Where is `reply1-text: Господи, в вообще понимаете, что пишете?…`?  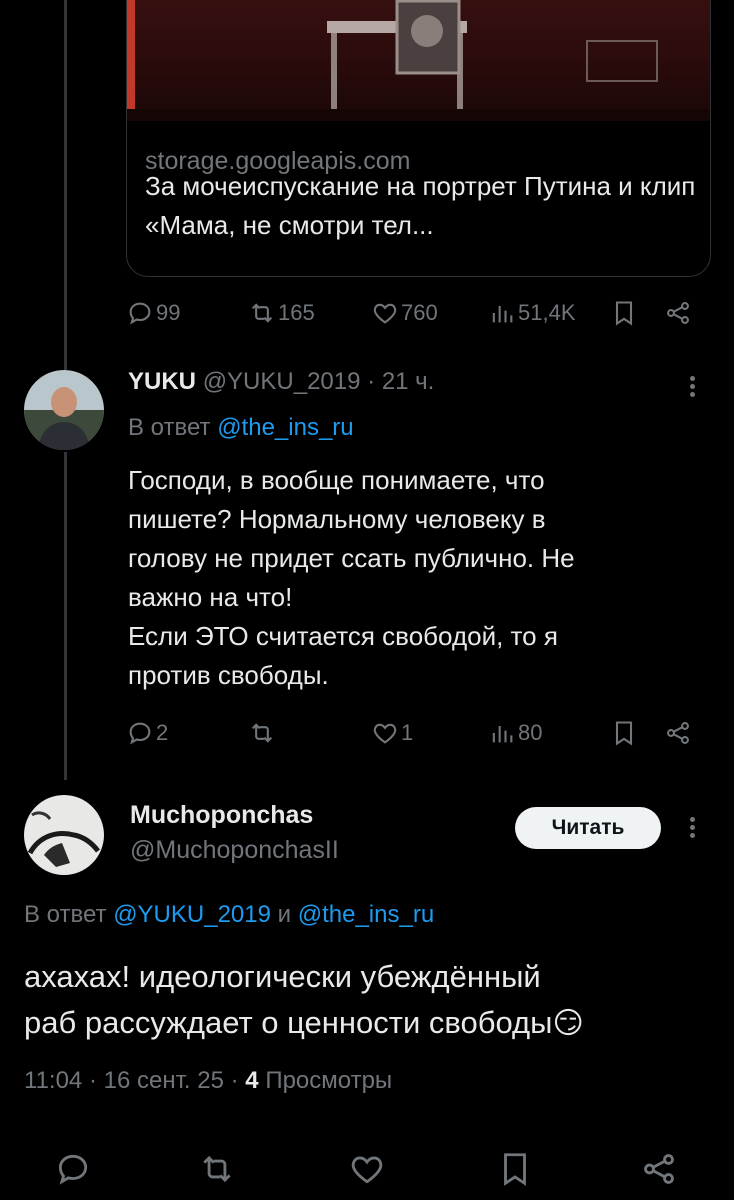
reply1-text: Господи, в вообще понимаете, что пишете?… is located at coordinates (408, 578).